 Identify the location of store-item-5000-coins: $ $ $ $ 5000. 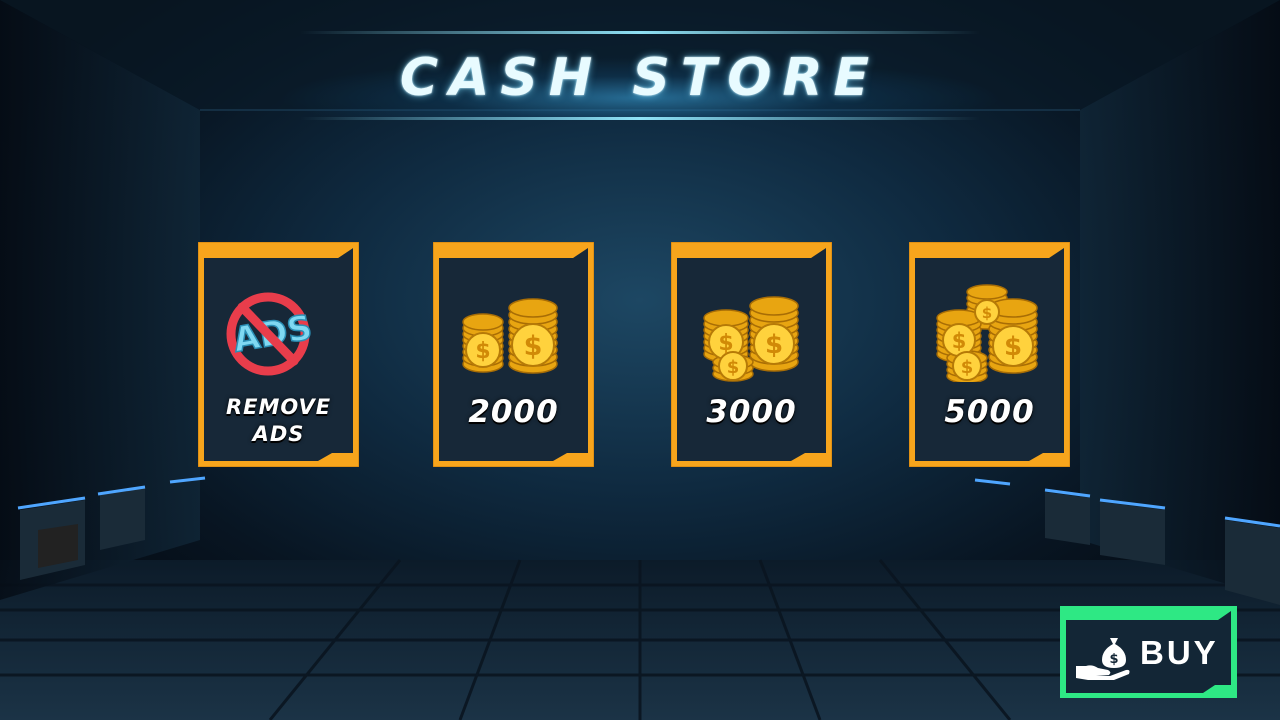
(989, 354).